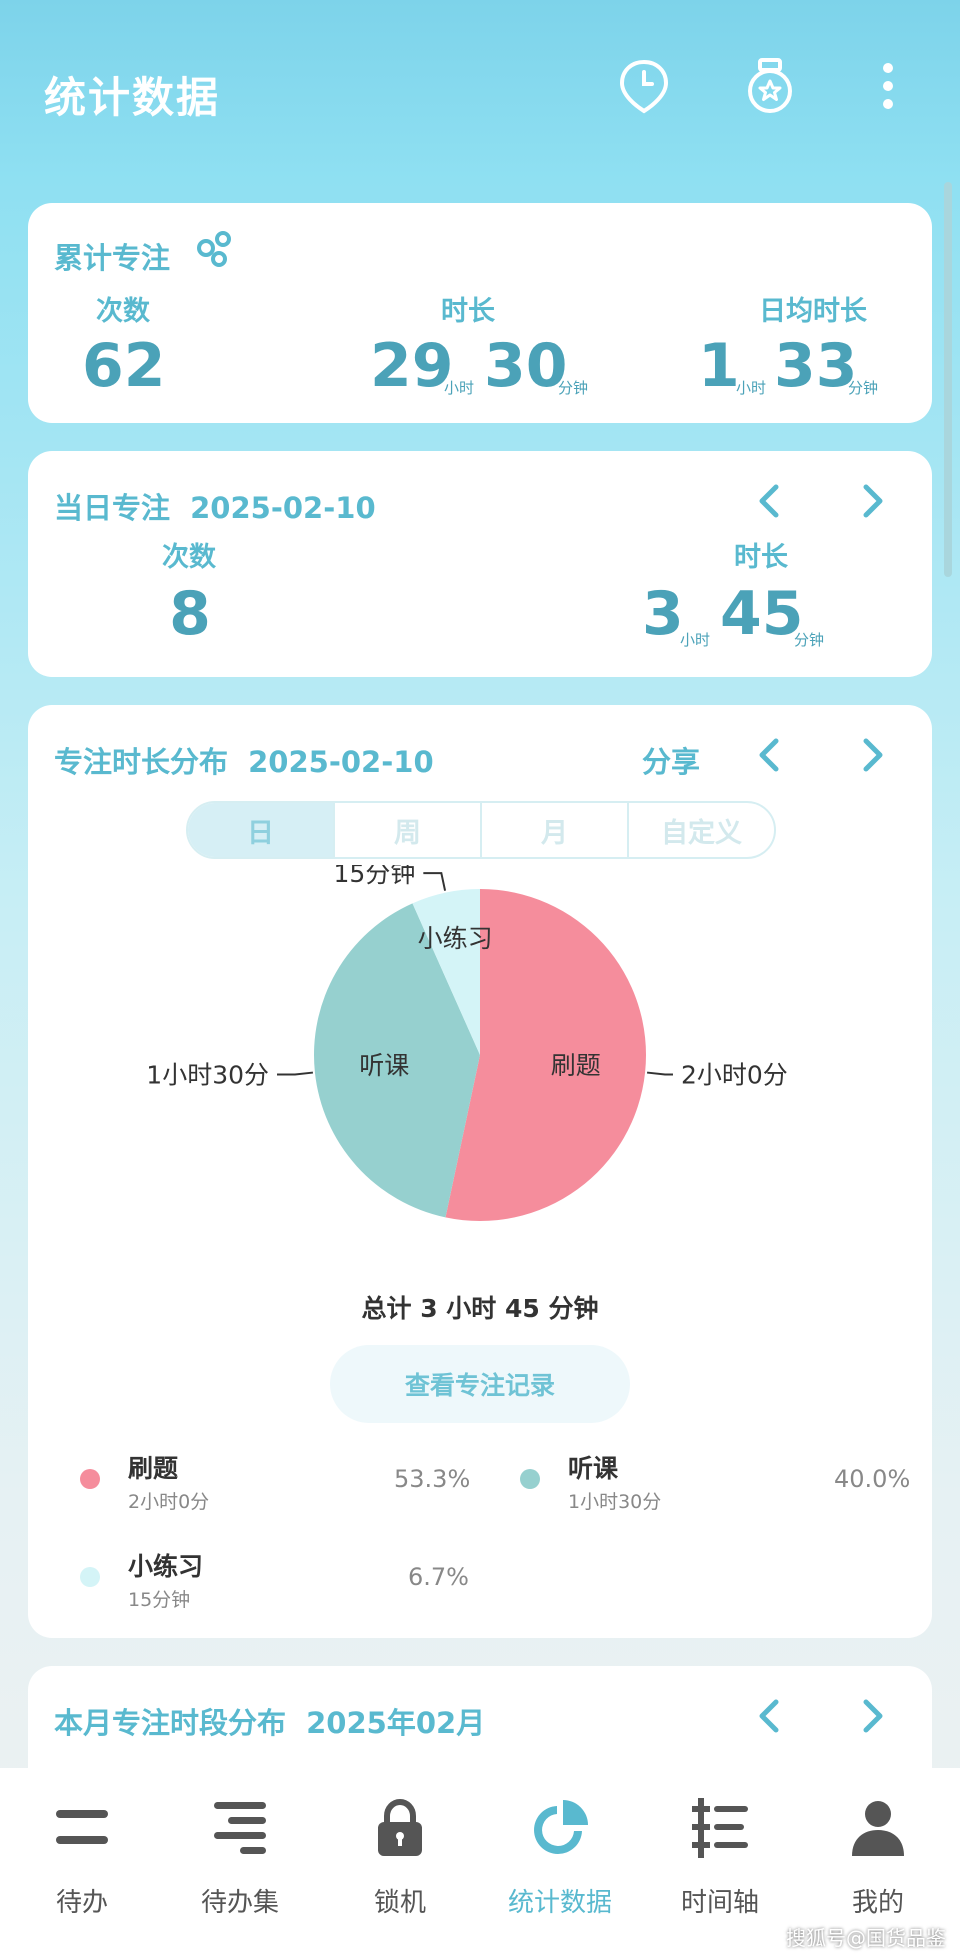 Image resolution: width=960 pixels, height=1959 pixels. Describe the element at coordinates (877, 1903) in the screenshot. I see `nav-label: 我的` at that location.